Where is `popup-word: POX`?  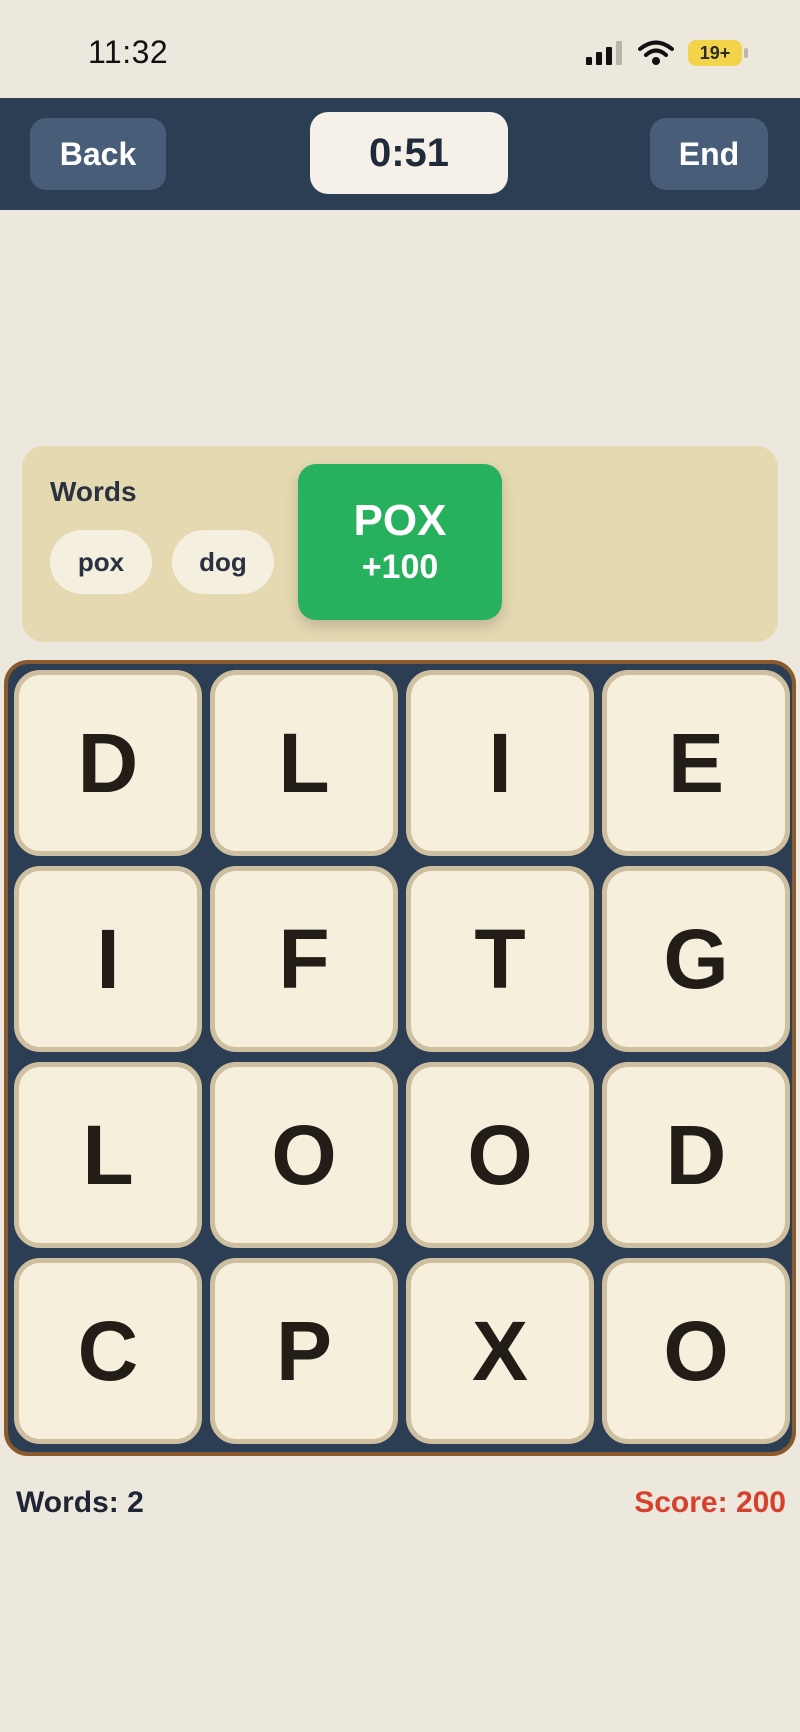
popup-word: POX is located at coordinates (400, 521).